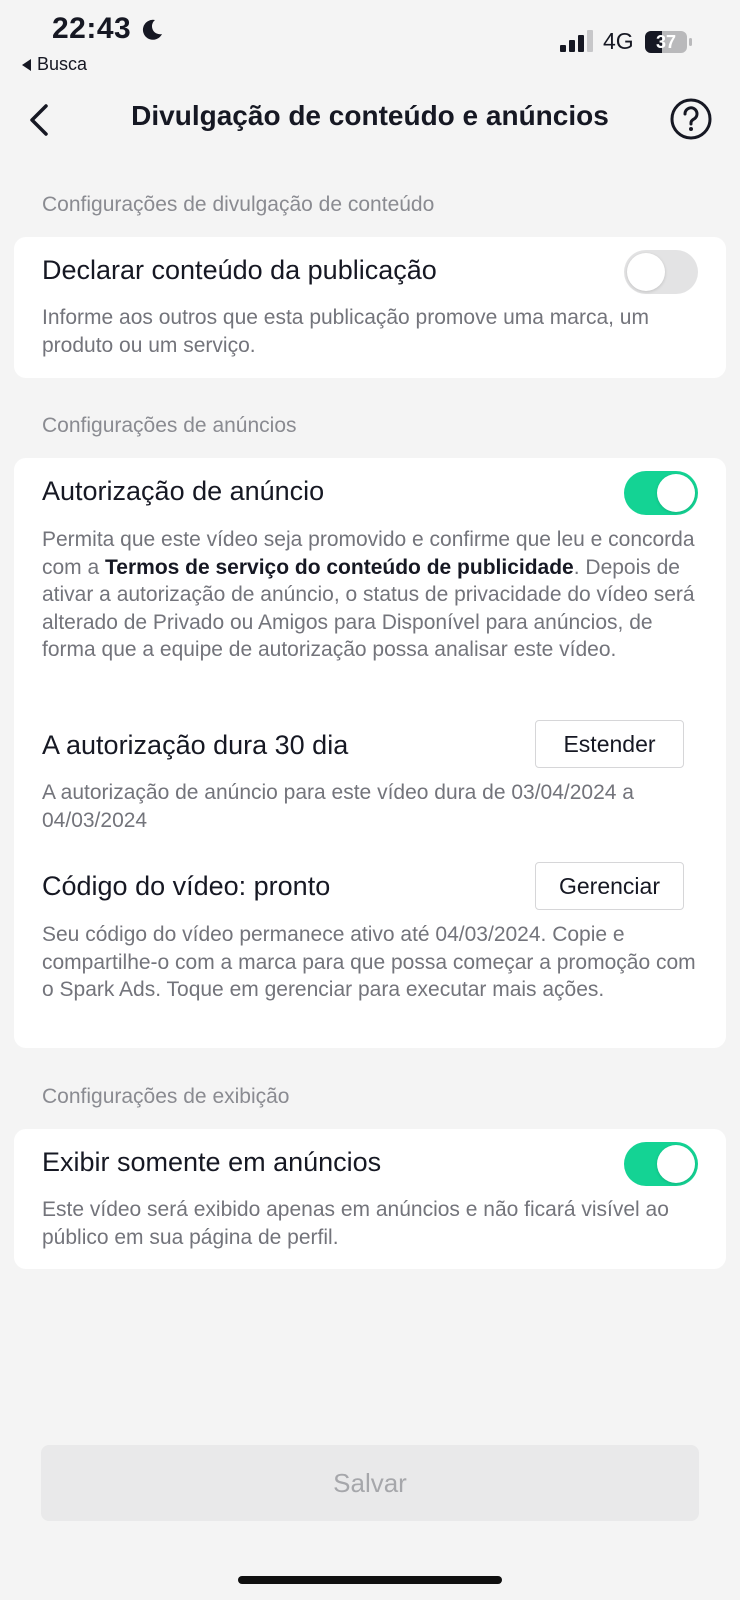 The height and width of the screenshot is (1600, 740). I want to click on navigation-header: Divulgação de conteúdo e anúncios, so click(370, 120).